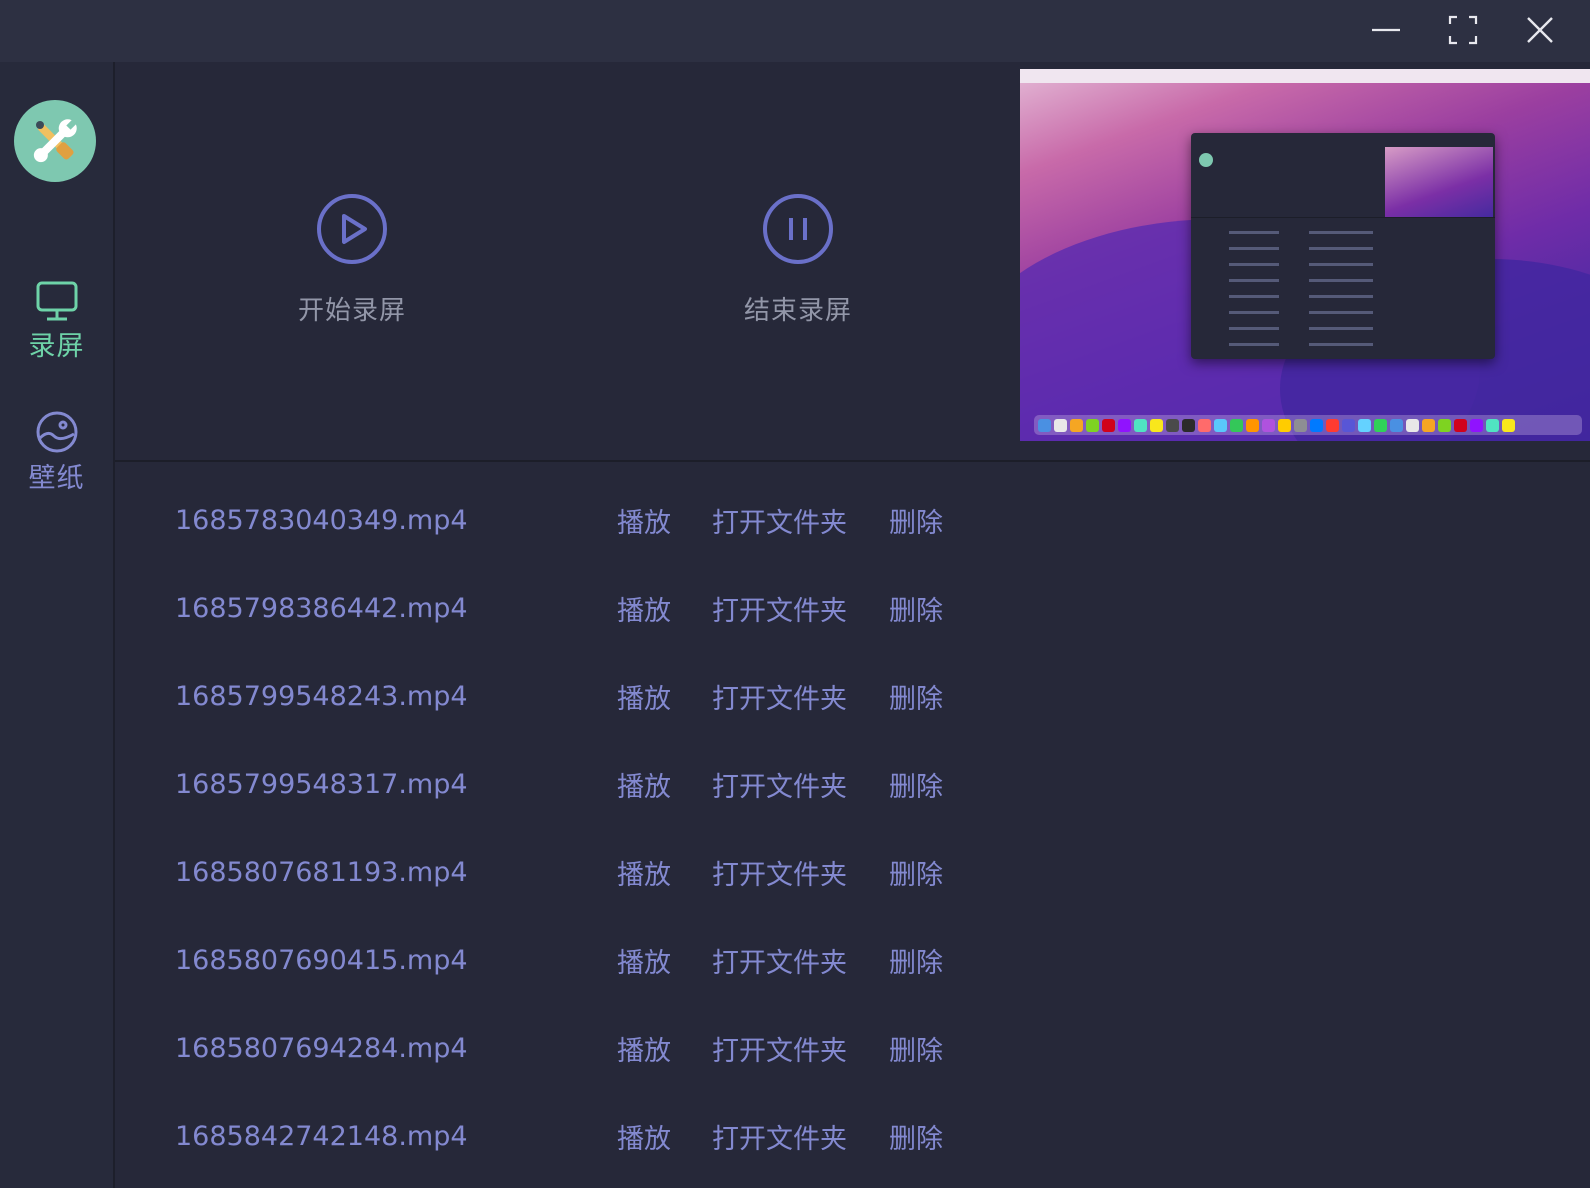 The width and height of the screenshot is (1590, 1188). I want to click on start-recording-label: 开始录屏, so click(351, 311).